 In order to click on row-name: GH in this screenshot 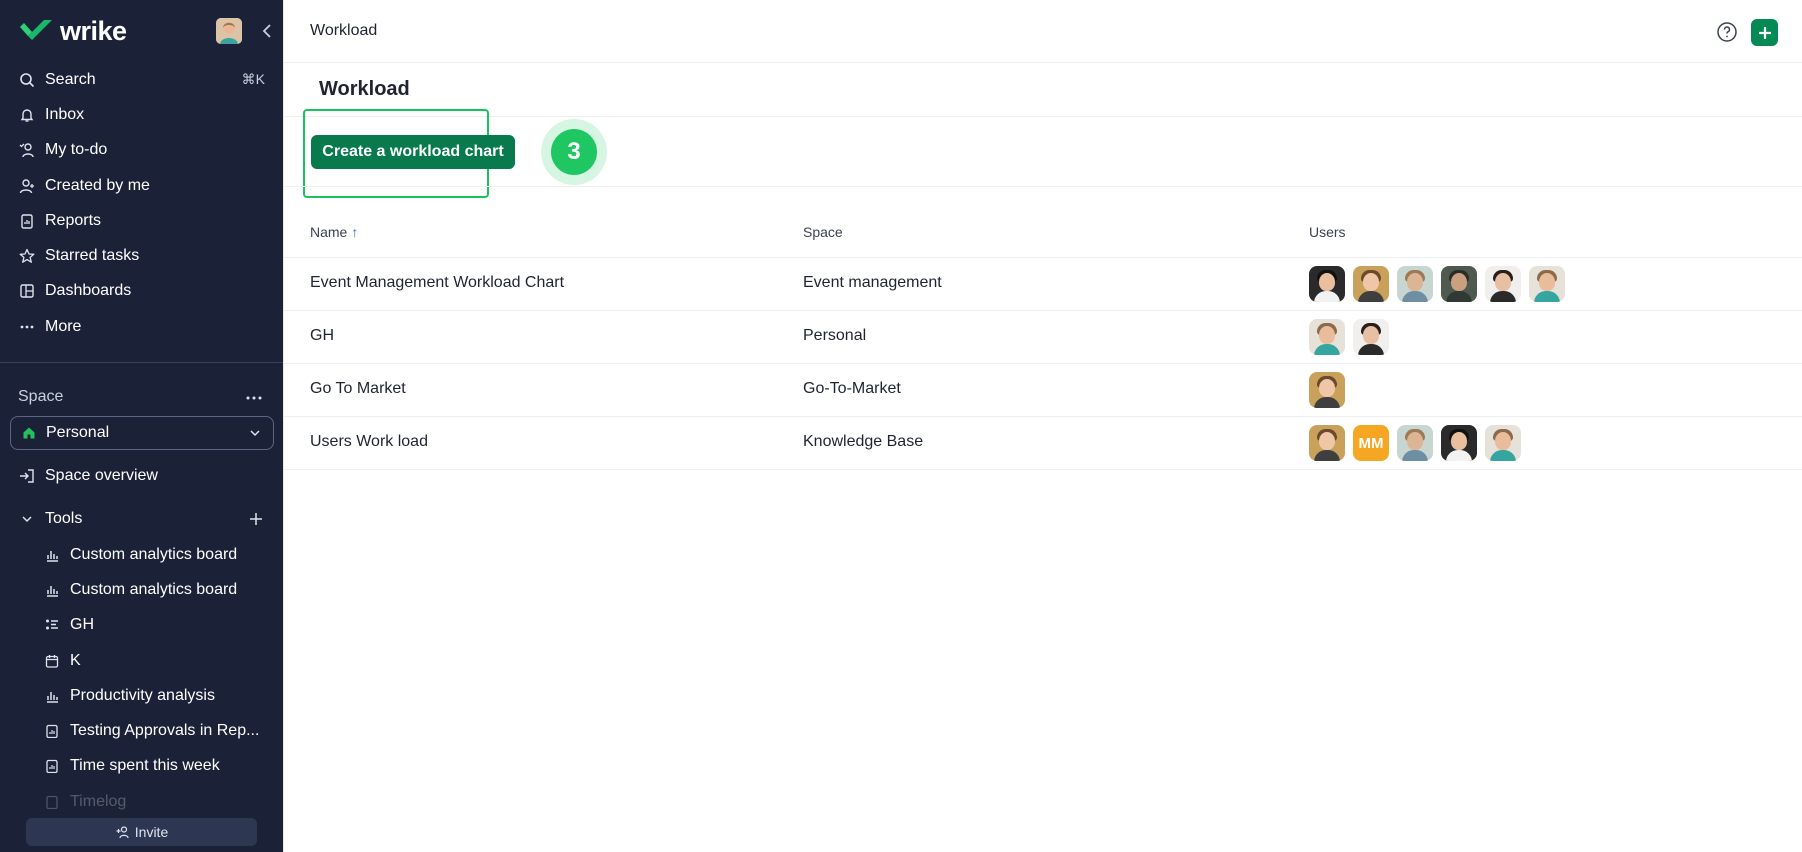, I will do `click(322, 336)`.